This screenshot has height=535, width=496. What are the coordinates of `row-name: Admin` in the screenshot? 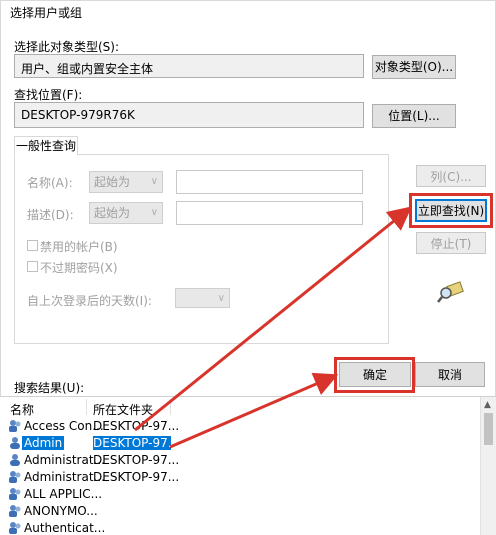 It's located at (43, 443).